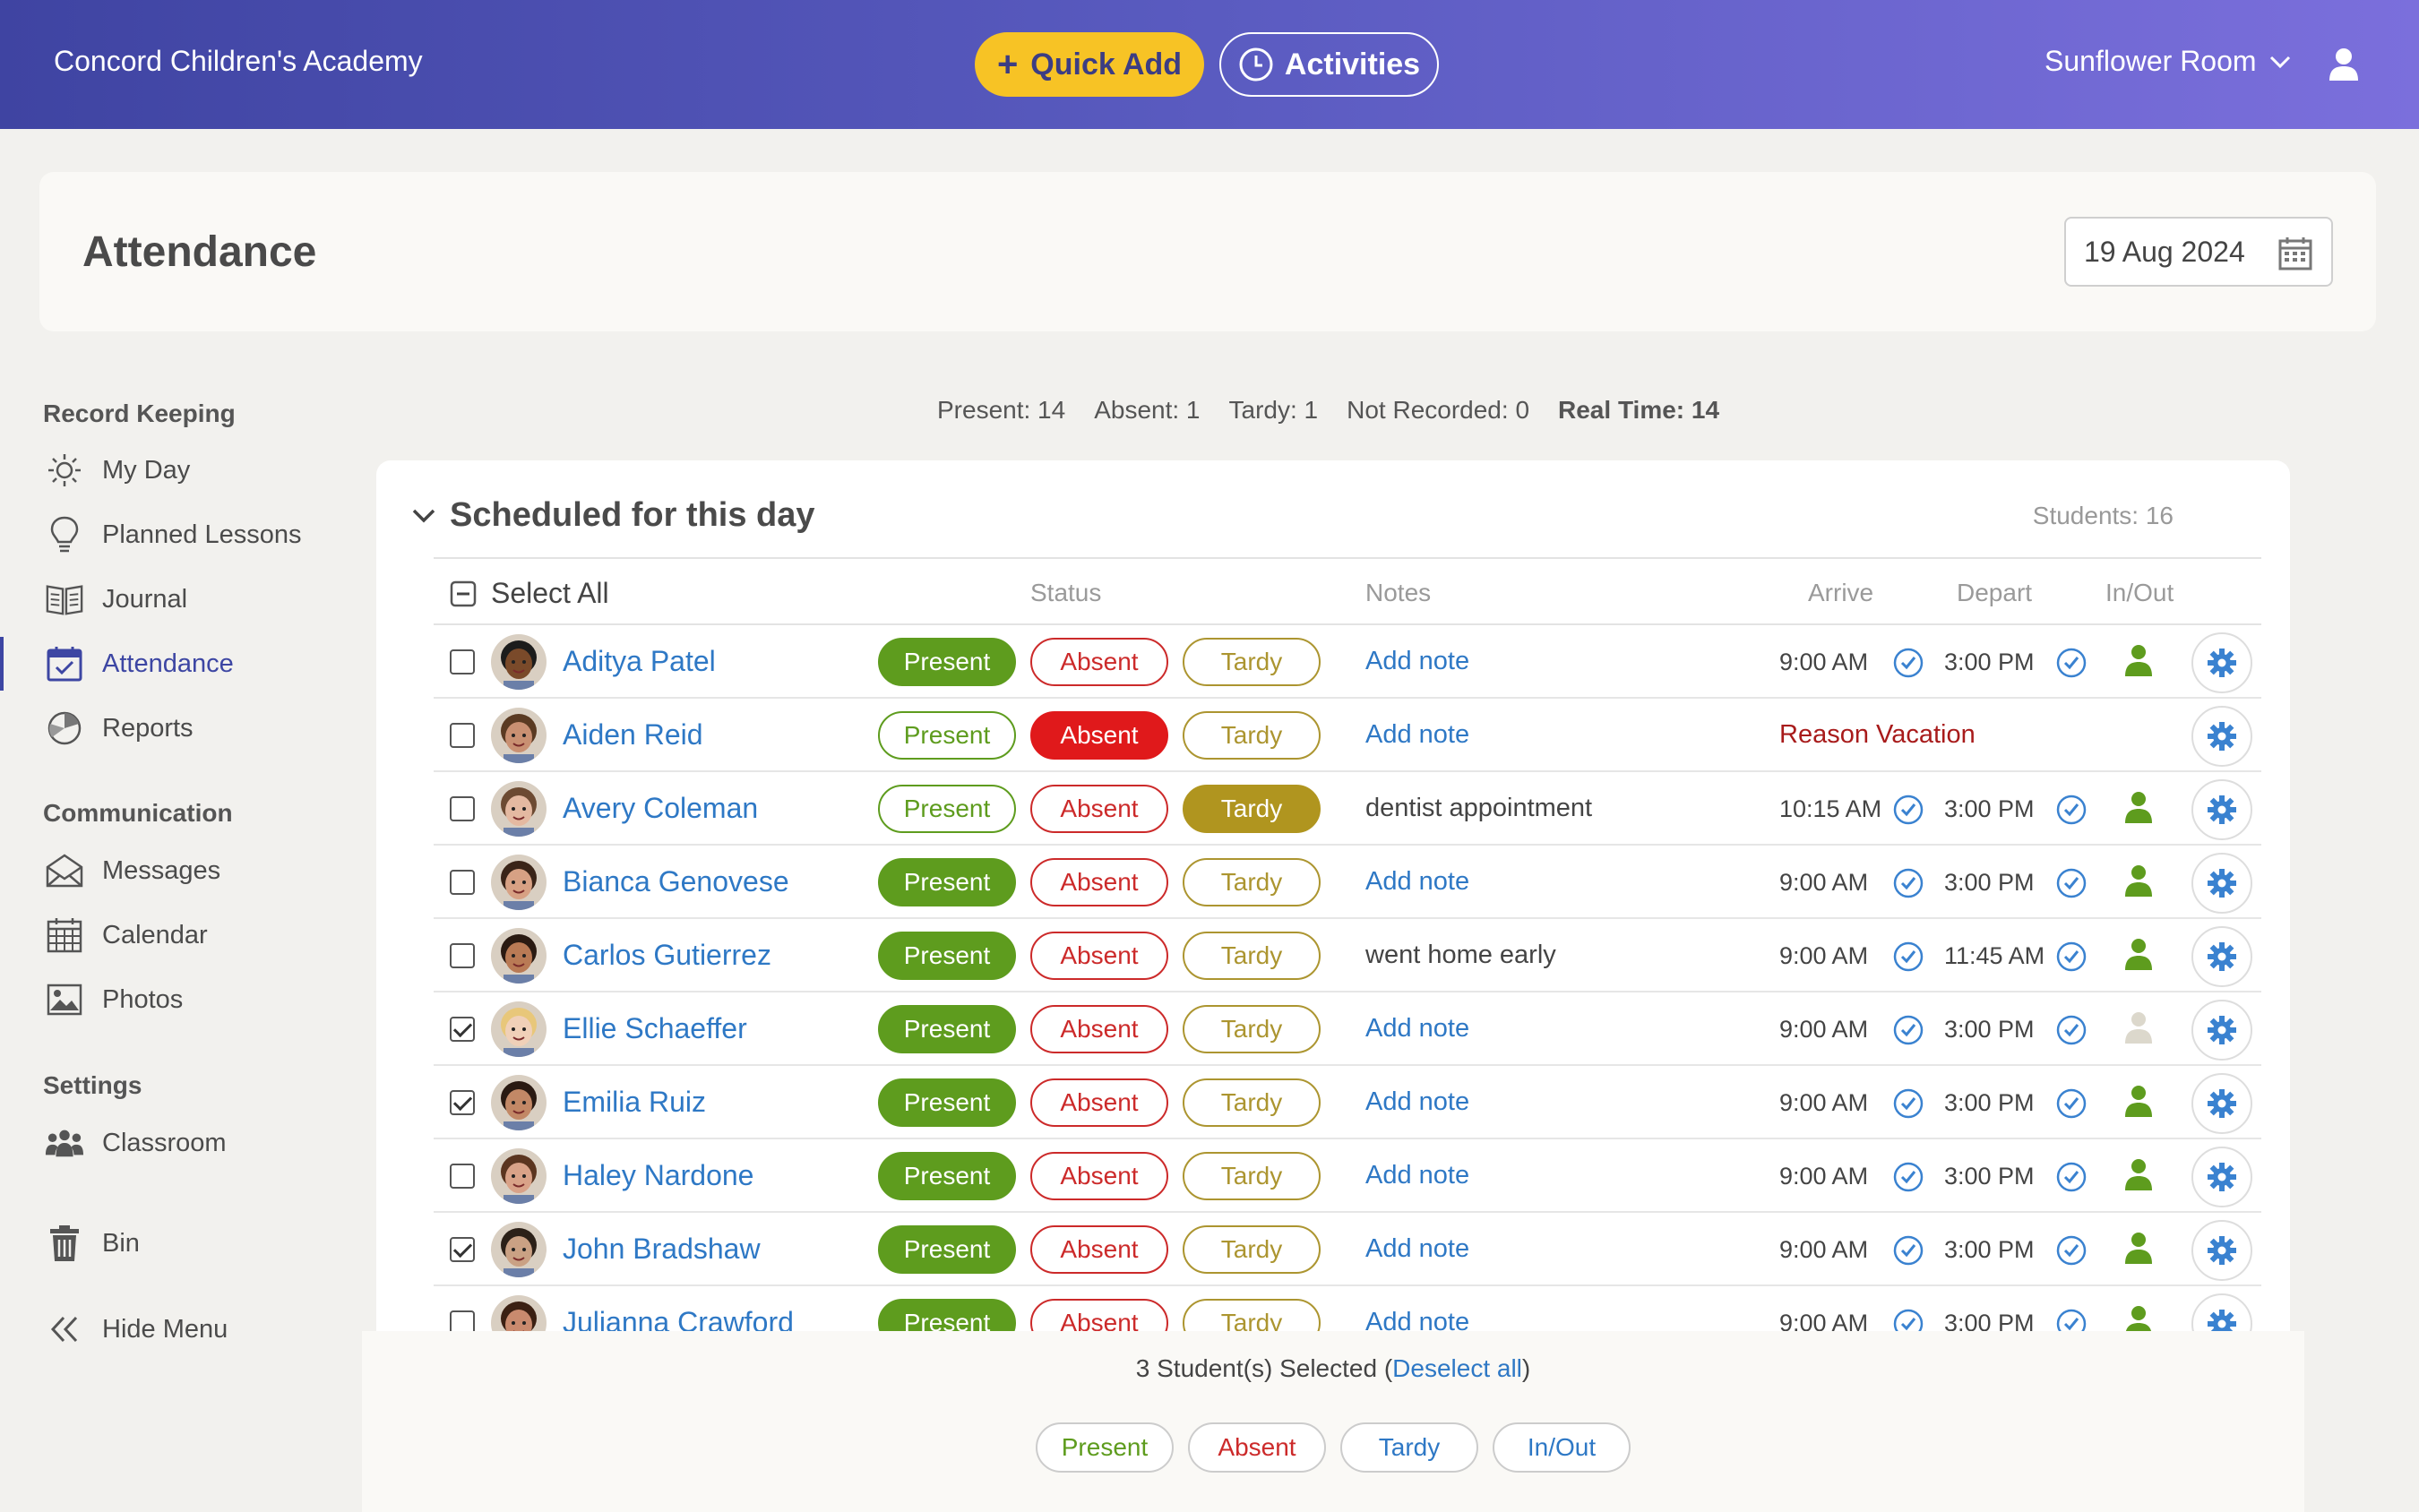 The height and width of the screenshot is (1512, 2419). What do you see at coordinates (667, 956) in the screenshot?
I see `student-name-link: Carlos Gutierrez` at bounding box center [667, 956].